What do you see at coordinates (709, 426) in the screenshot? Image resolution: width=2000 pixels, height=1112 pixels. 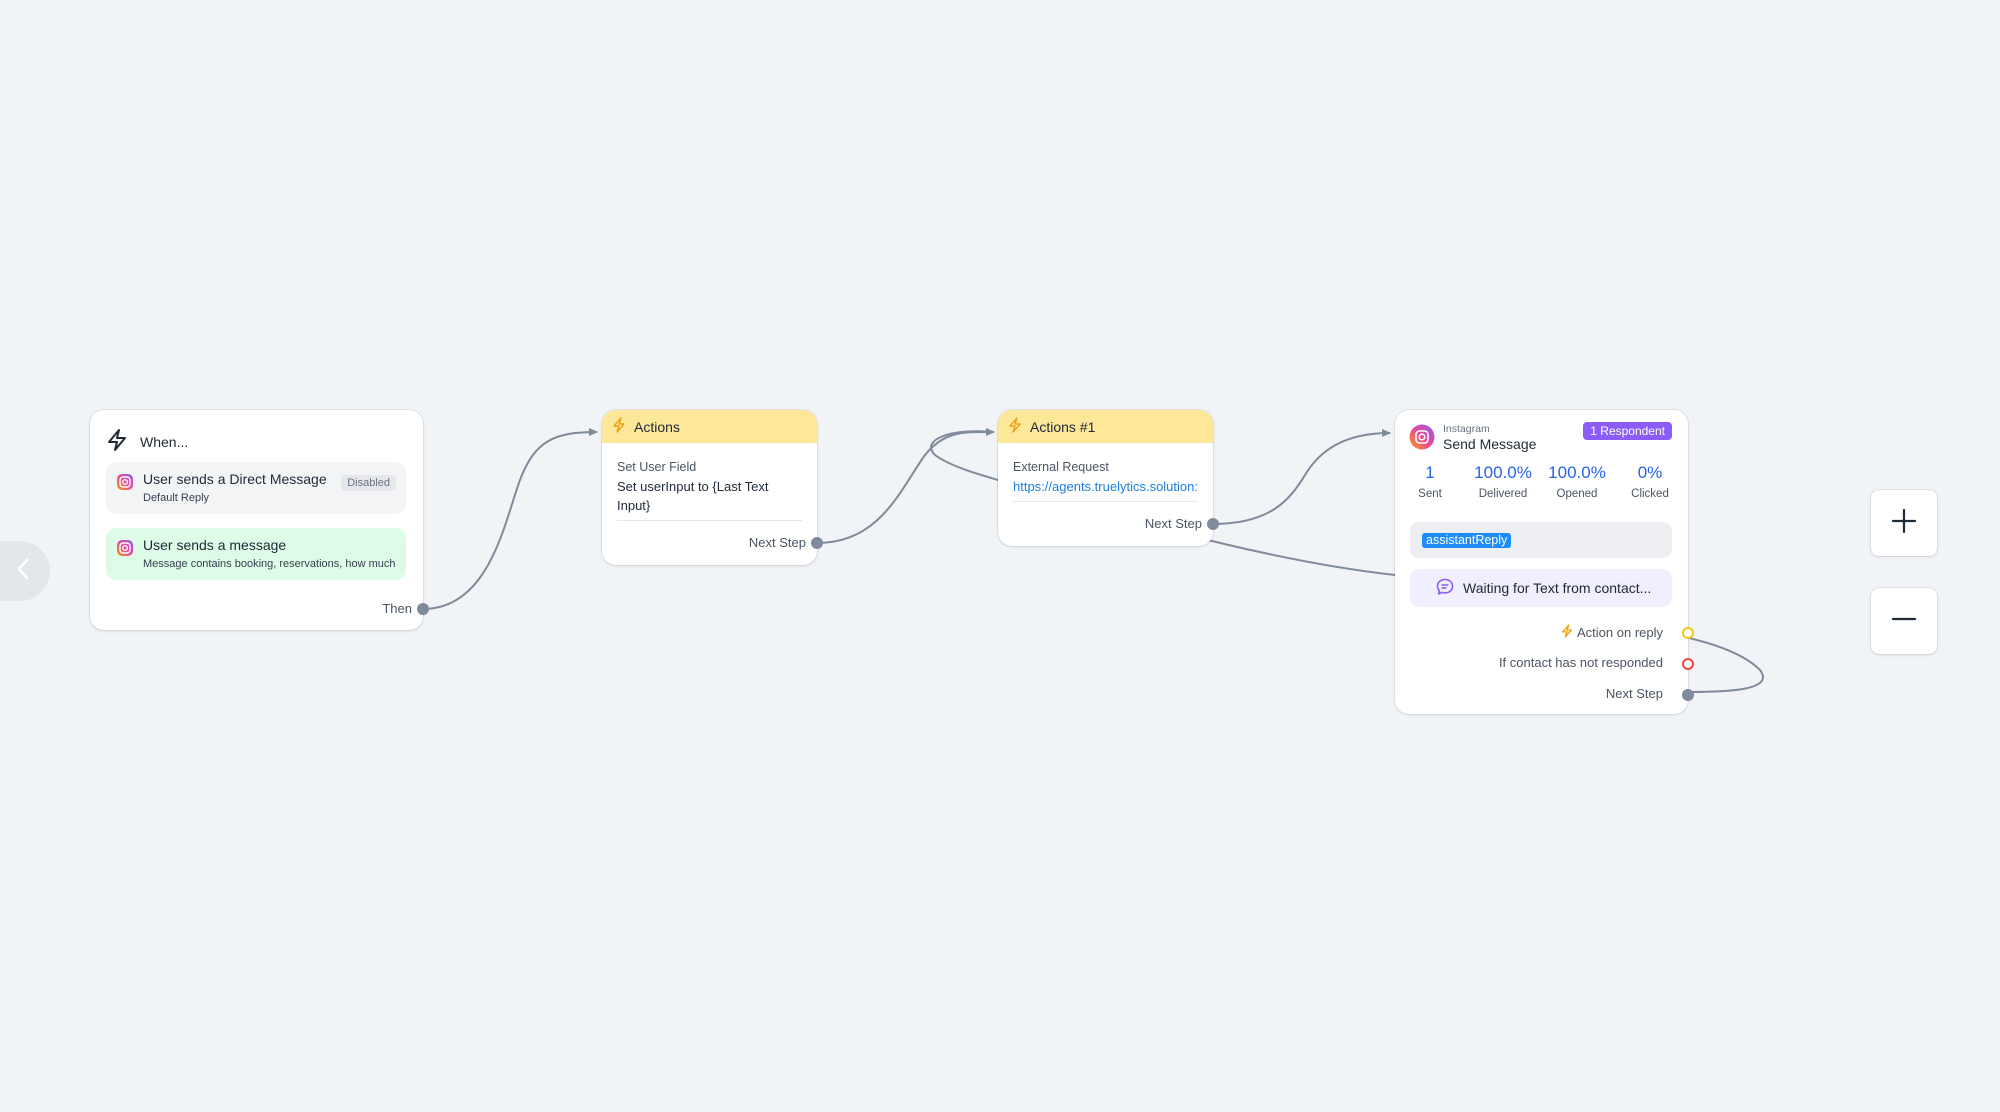 I see `actions-node-header: Actions` at bounding box center [709, 426].